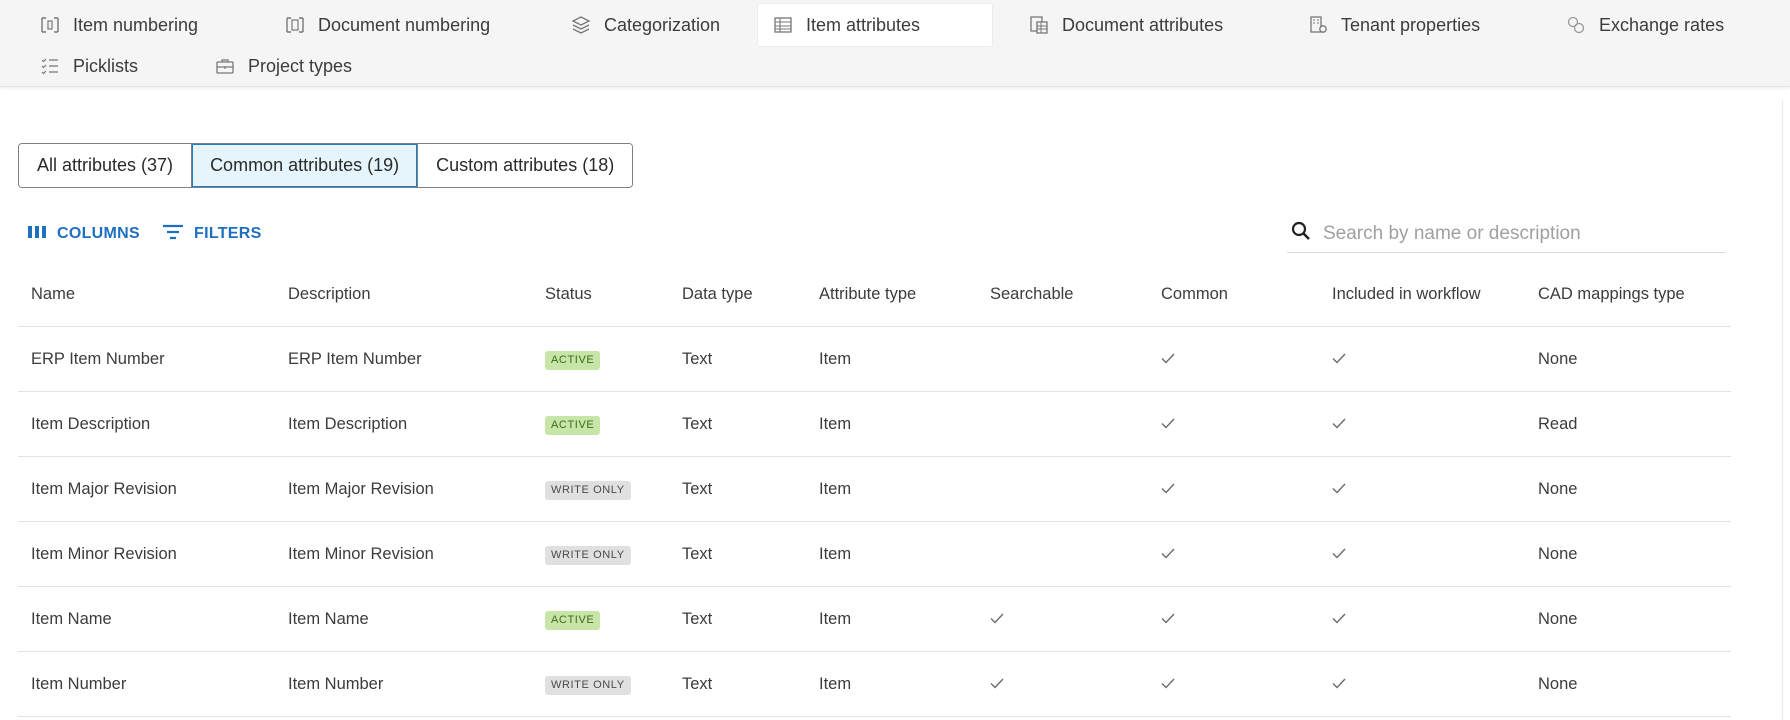  I want to click on filters-label: FILTERS, so click(228, 233).